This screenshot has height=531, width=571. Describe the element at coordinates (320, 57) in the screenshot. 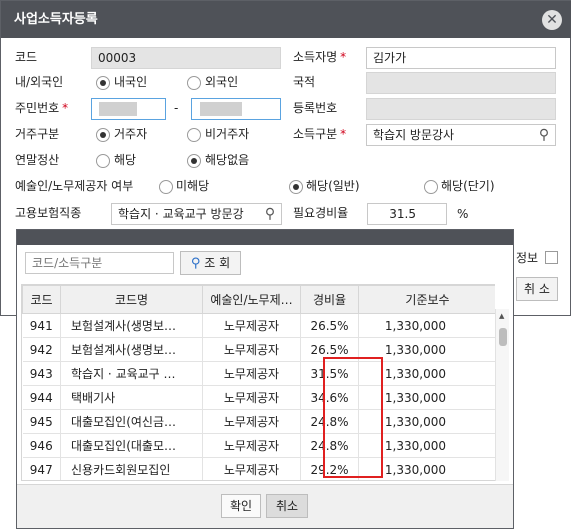

I see `income-name-label: 소득자명 *` at that location.